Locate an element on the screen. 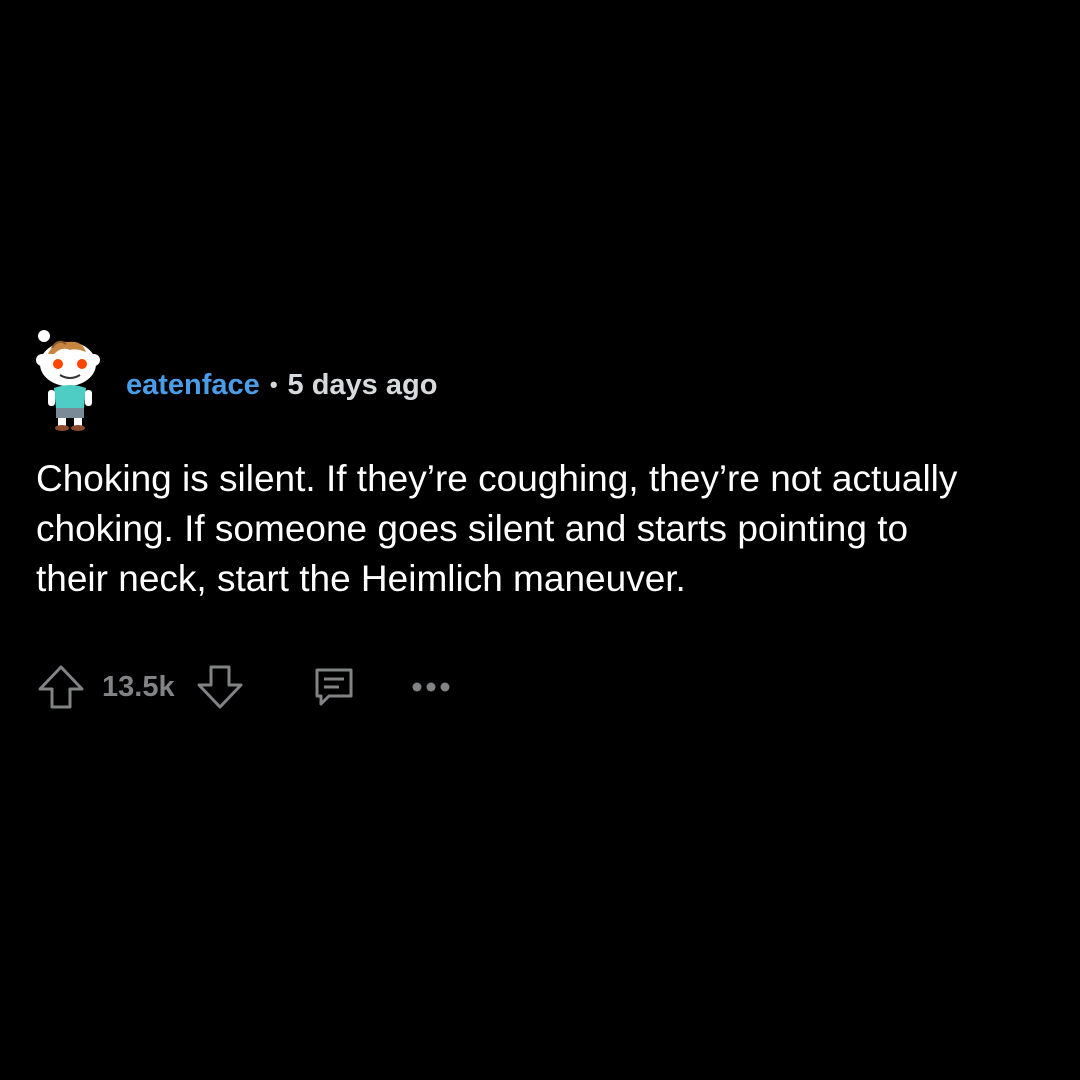 The image size is (1080, 1080). comment-header: eatenface • 5 days ago is located at coordinates (541, 379).